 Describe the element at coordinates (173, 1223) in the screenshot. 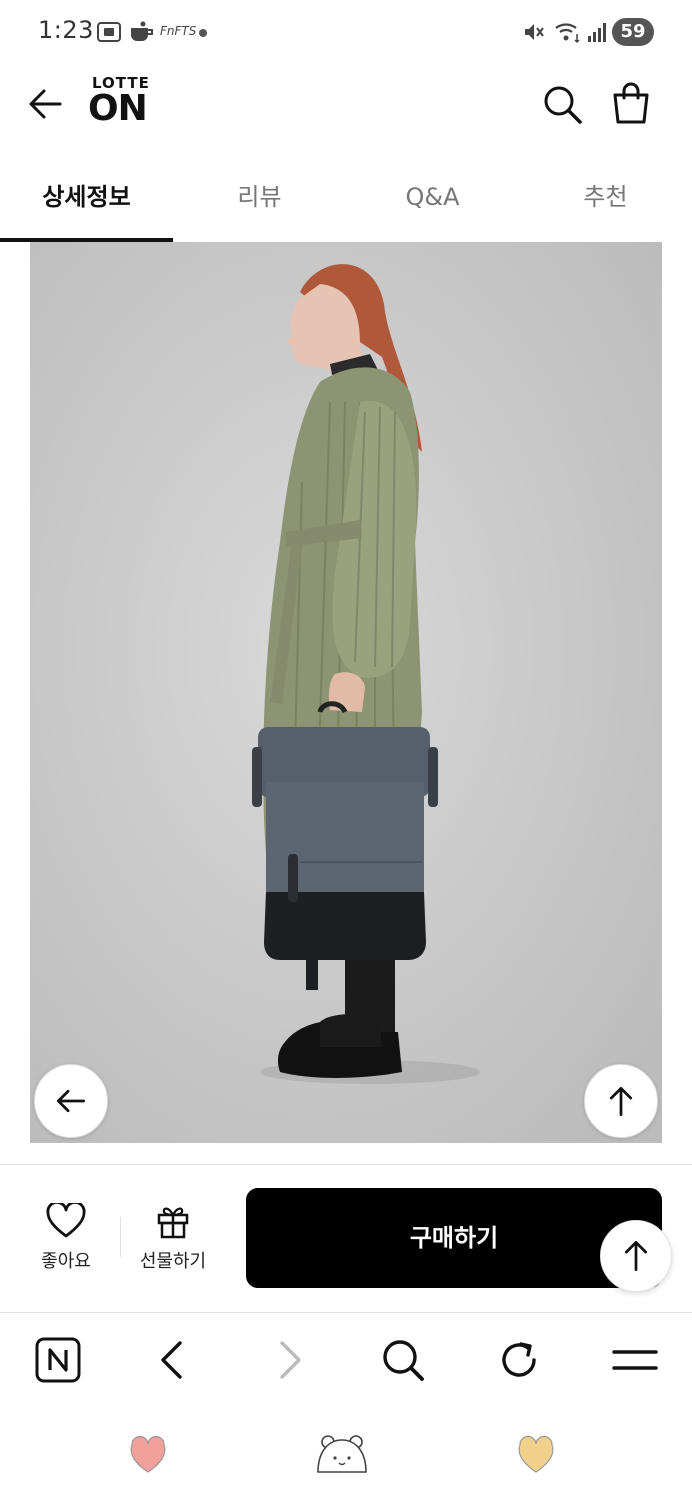

I see `gift-icon` at that location.